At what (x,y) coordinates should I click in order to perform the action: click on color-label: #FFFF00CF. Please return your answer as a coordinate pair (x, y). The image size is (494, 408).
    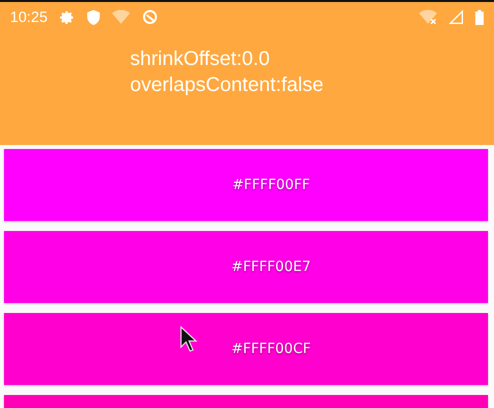
    Looking at the image, I should click on (271, 349).